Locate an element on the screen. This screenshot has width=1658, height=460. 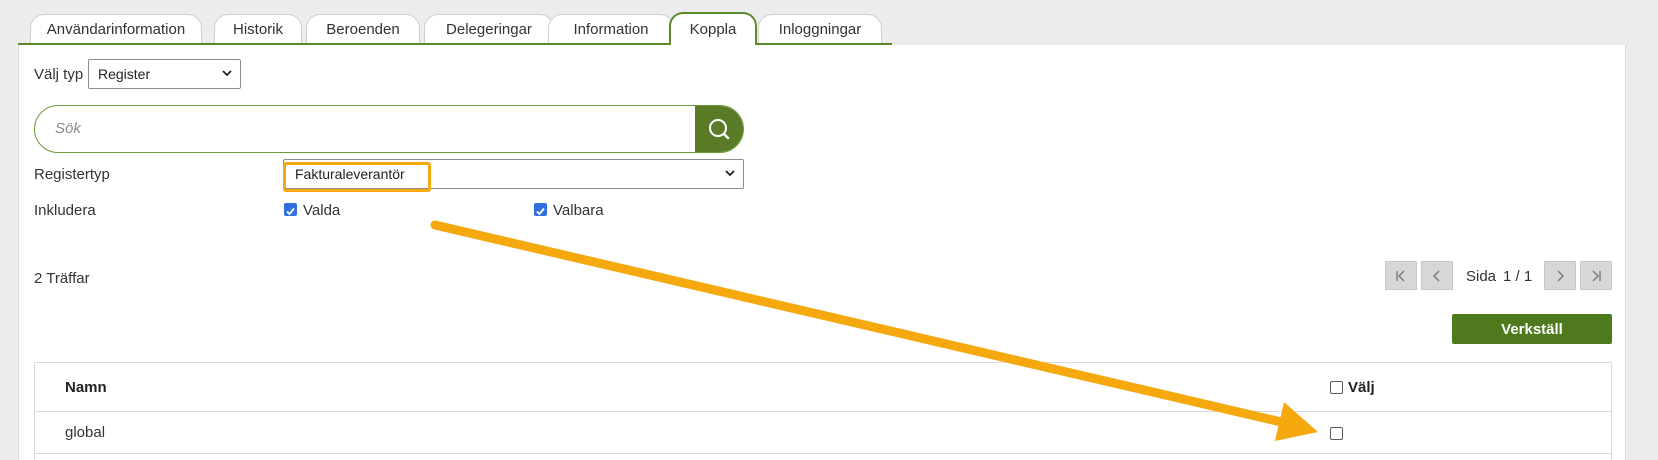
search-button is located at coordinates (719, 129).